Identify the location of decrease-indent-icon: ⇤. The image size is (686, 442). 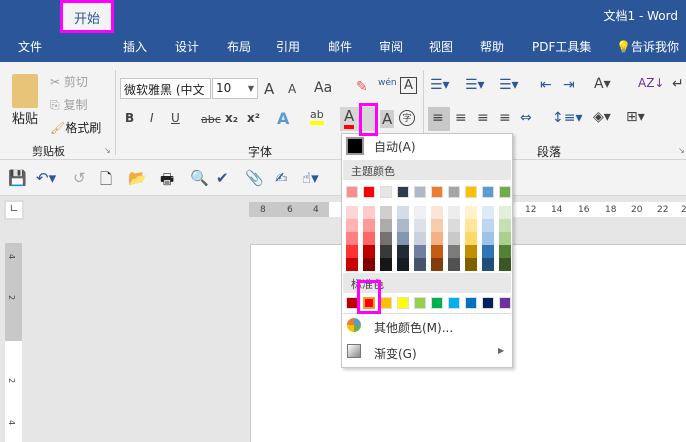
(546, 85).